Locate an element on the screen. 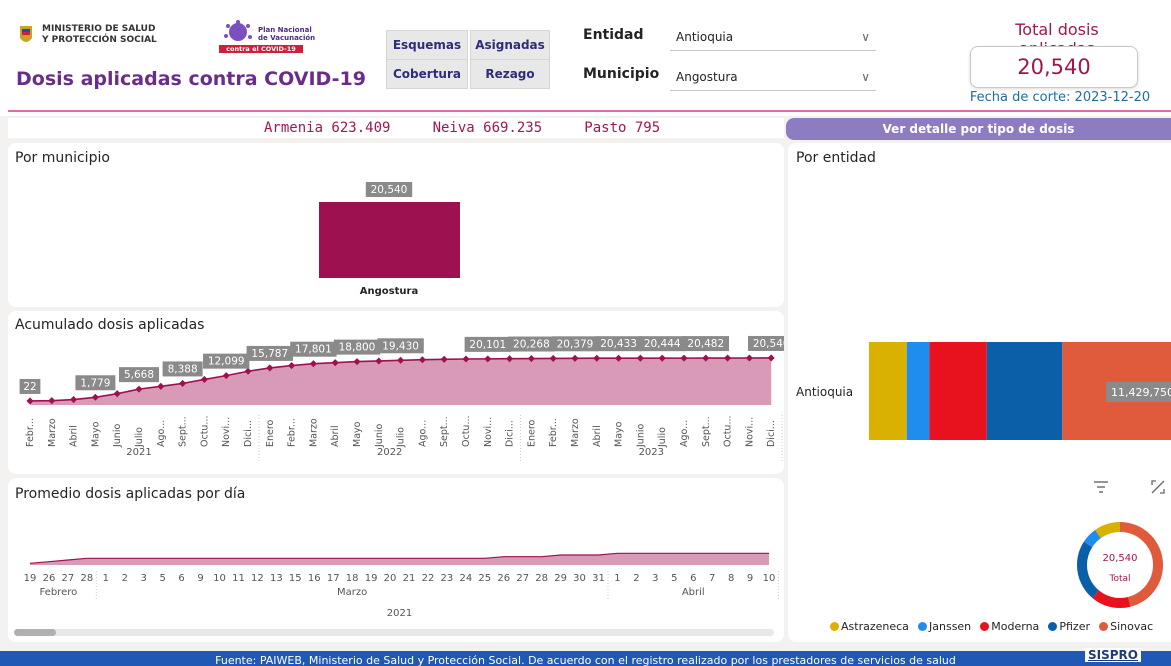  x-tick-label: 16 is located at coordinates (314, 578).